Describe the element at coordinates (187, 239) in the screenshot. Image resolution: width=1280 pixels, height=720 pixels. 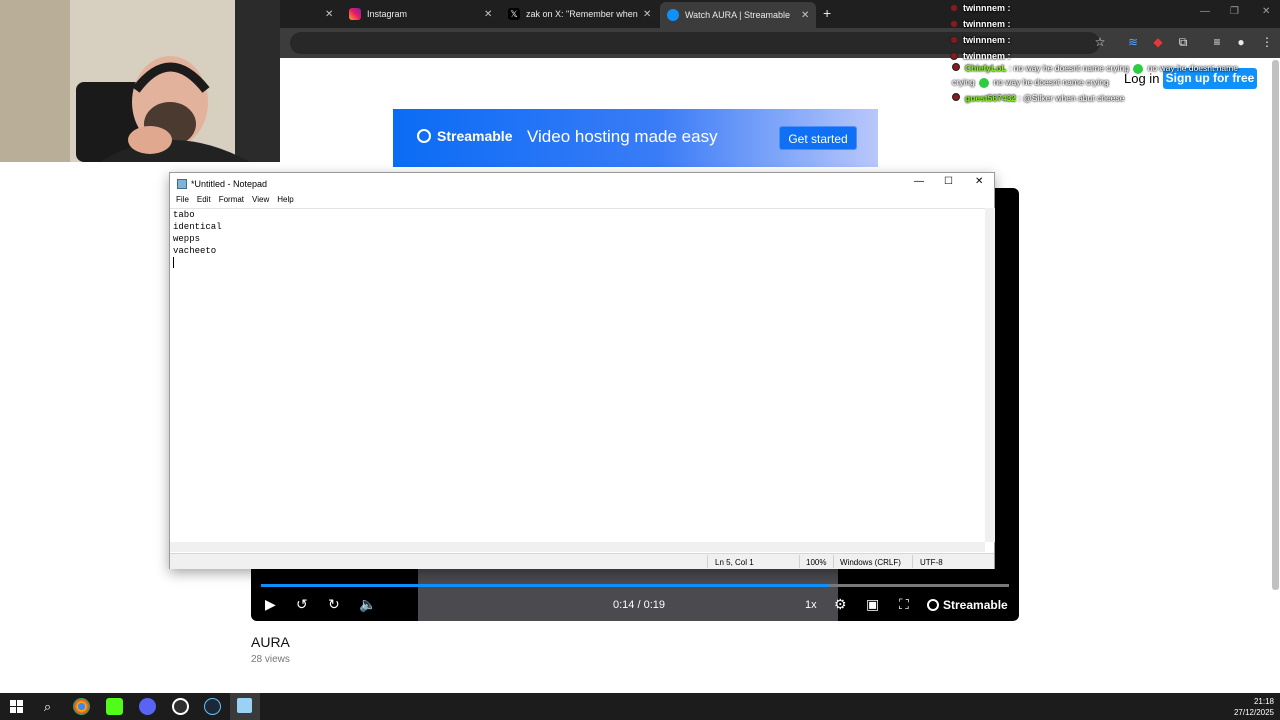
I see `text-line: wepps` at that location.